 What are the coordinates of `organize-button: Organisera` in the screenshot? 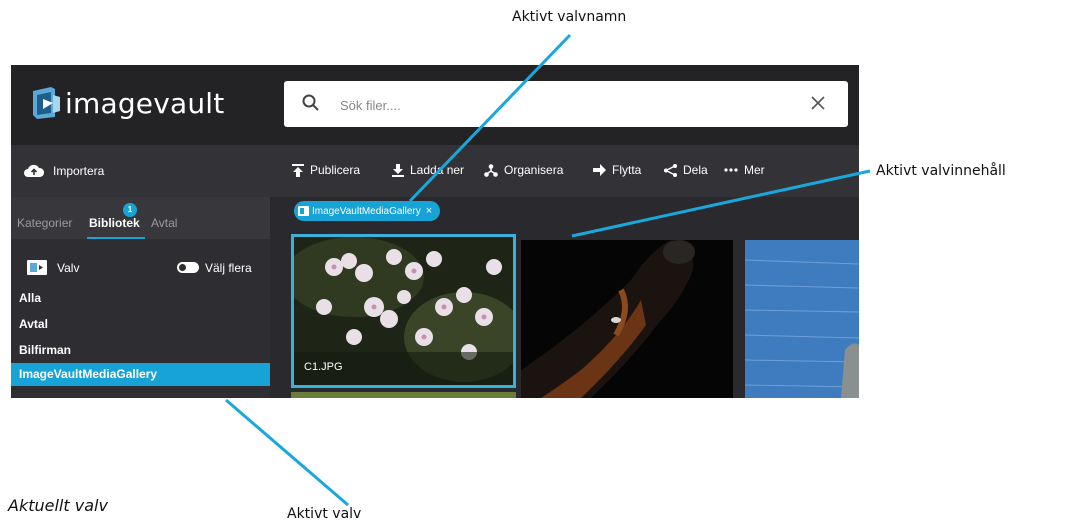 It's located at (523, 170).